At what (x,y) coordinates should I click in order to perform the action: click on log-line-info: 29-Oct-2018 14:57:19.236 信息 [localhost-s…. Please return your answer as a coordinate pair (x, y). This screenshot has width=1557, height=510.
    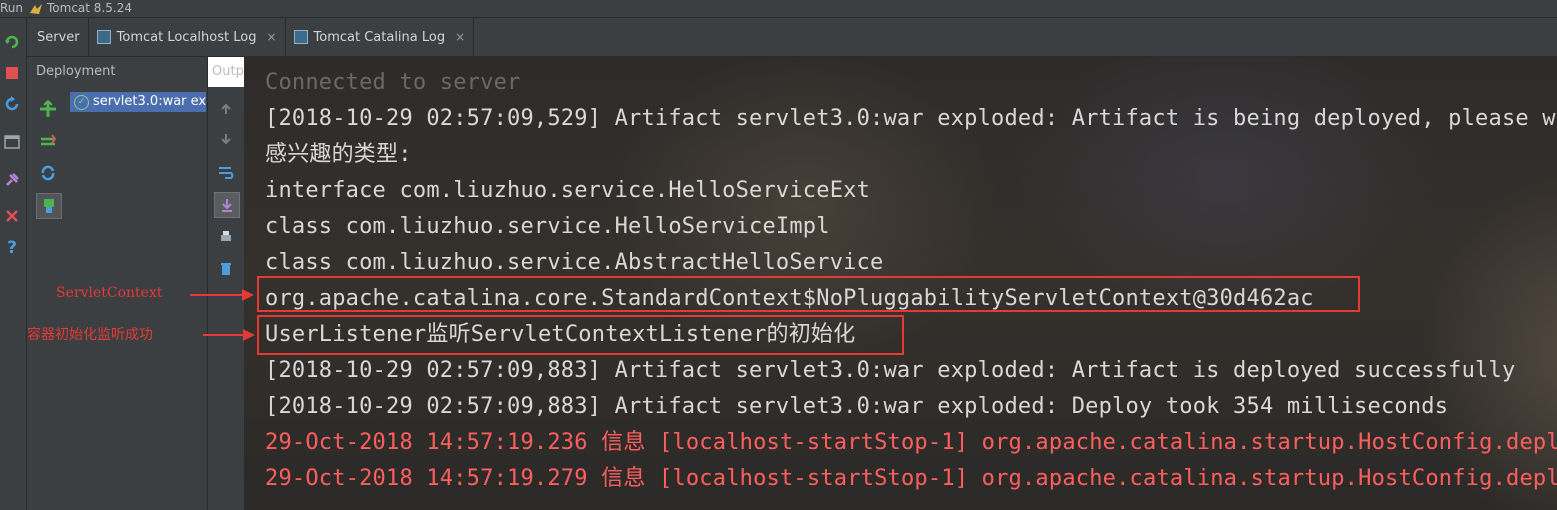
    Looking at the image, I should click on (911, 442).